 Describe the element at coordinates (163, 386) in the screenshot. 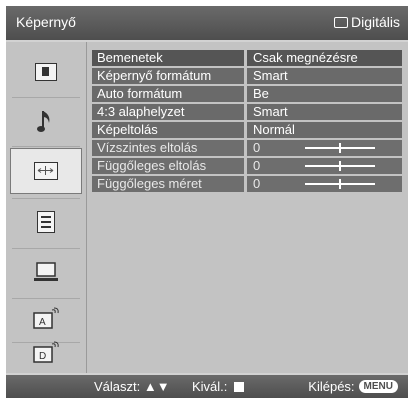

I see `down-arrow-icon: ▼` at that location.